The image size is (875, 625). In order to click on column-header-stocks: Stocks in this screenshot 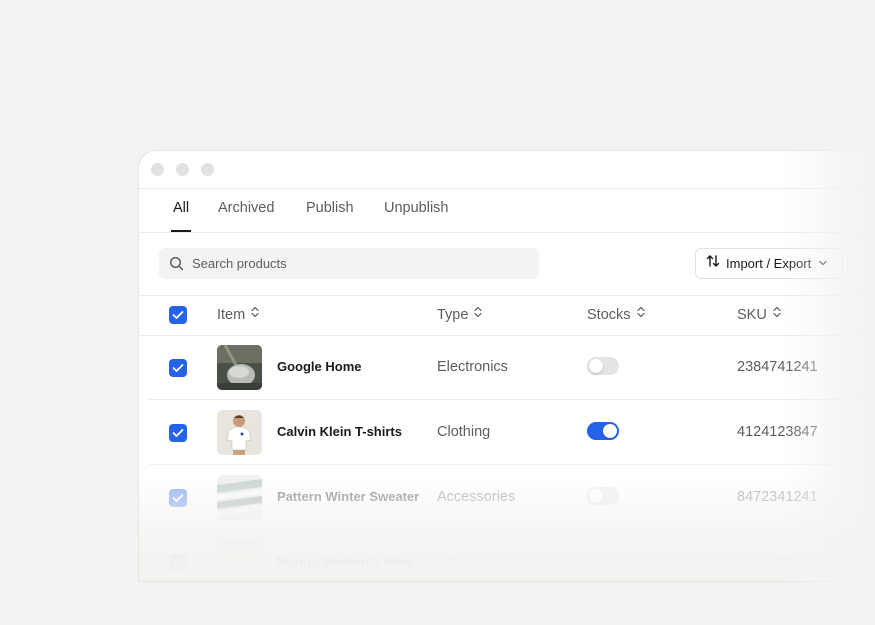, I will do `click(616, 315)`.